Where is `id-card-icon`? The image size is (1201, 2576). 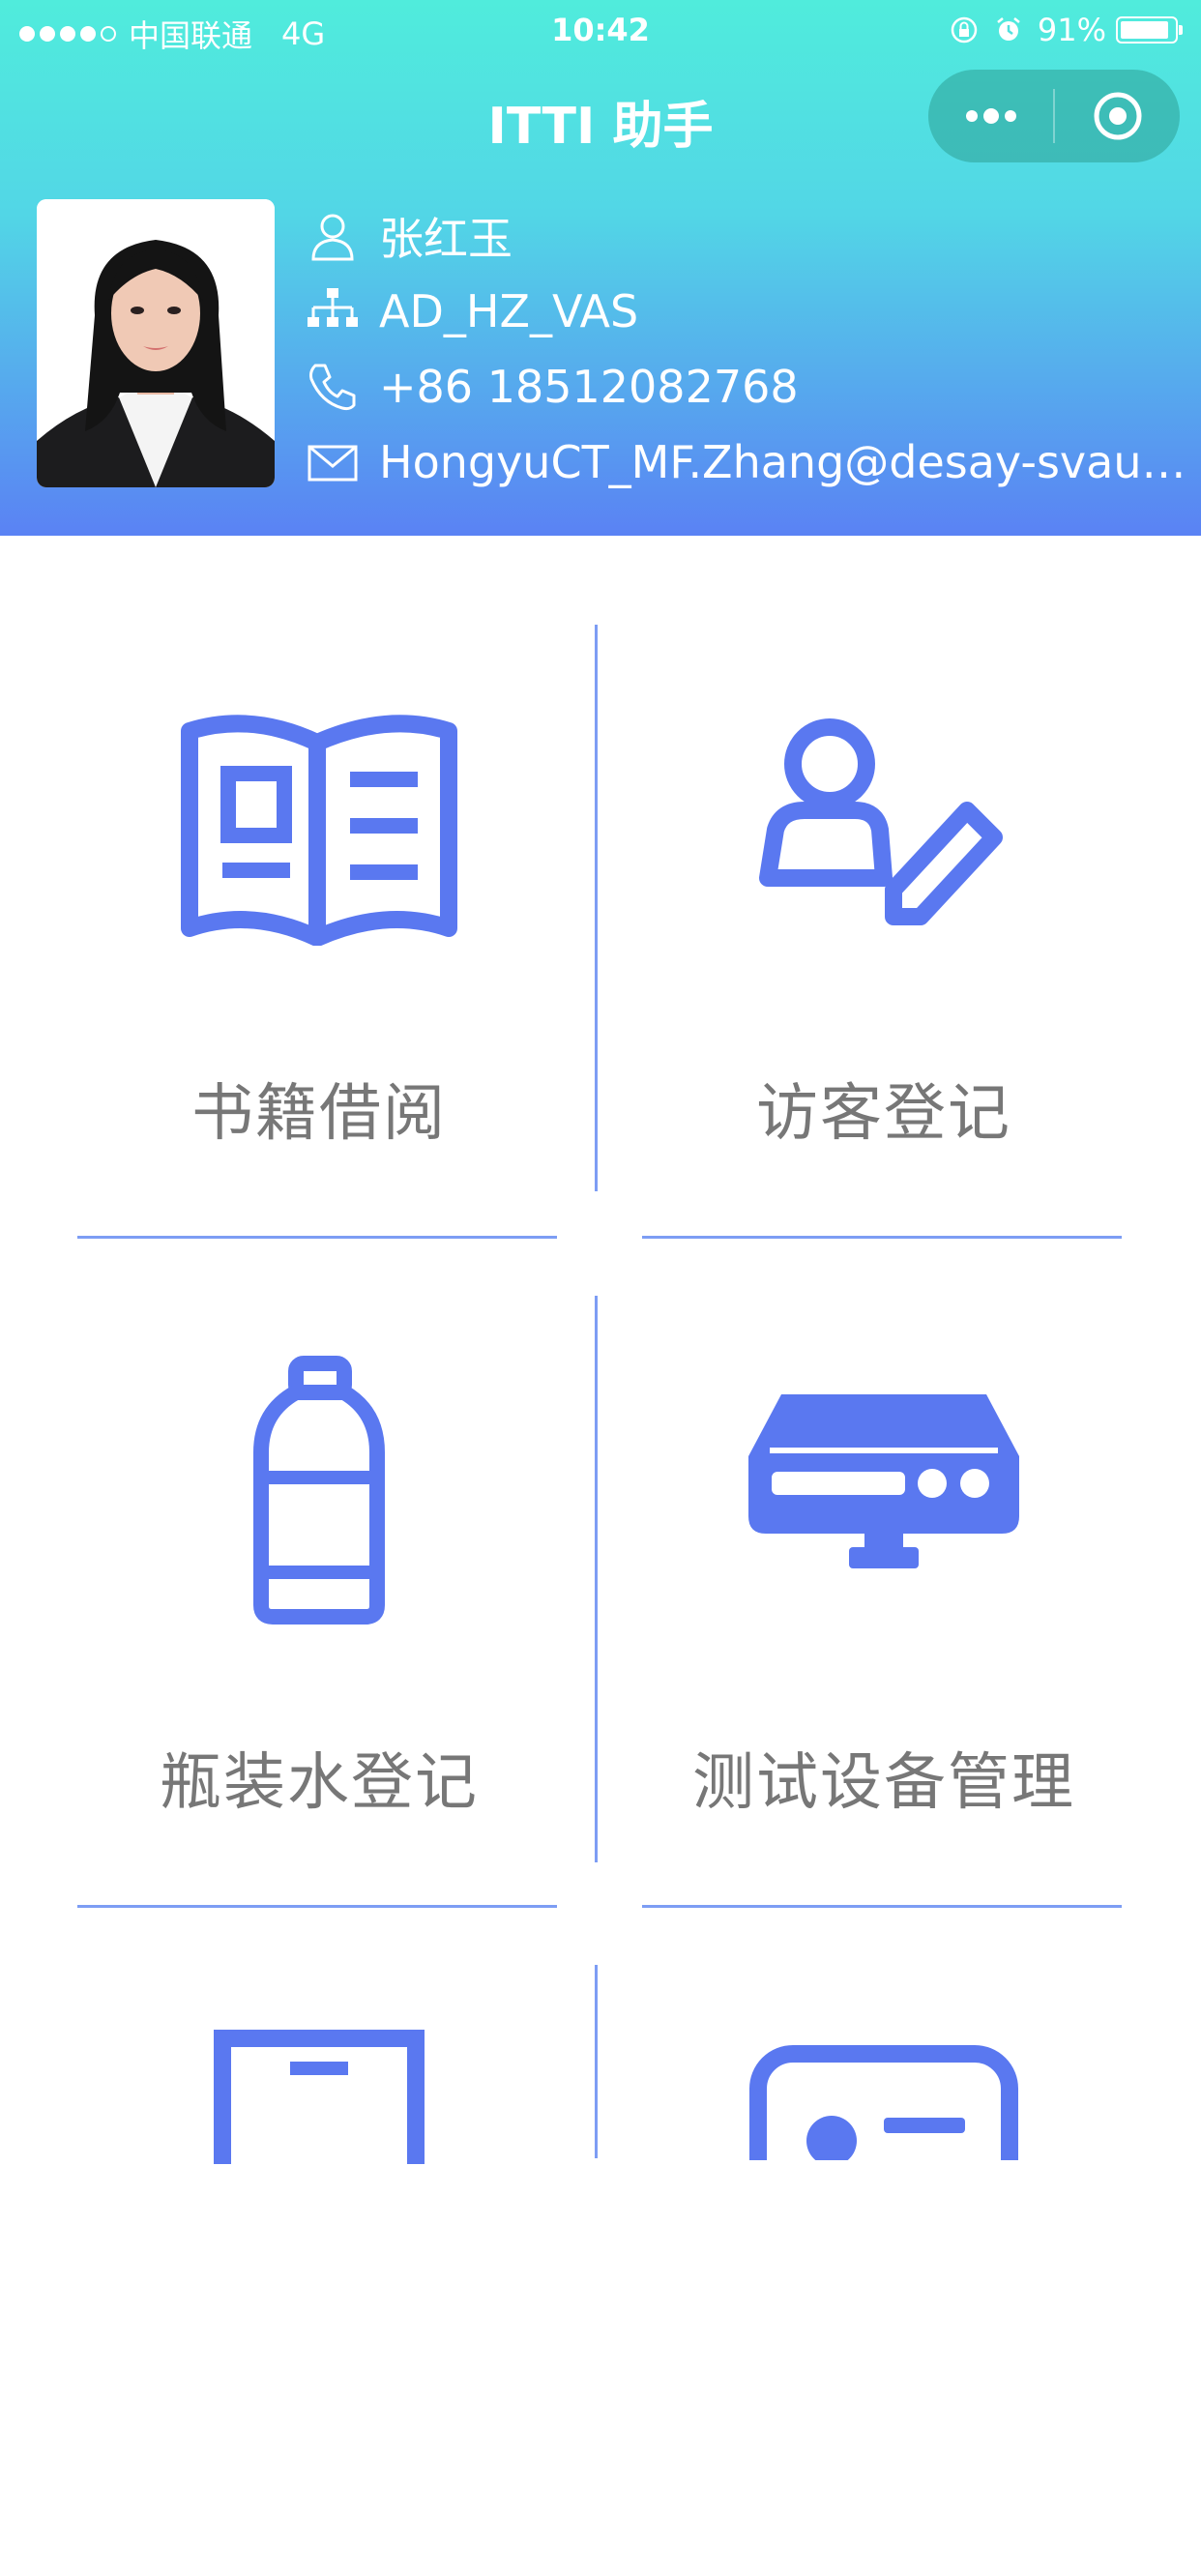 id-card-icon is located at coordinates (884, 2102).